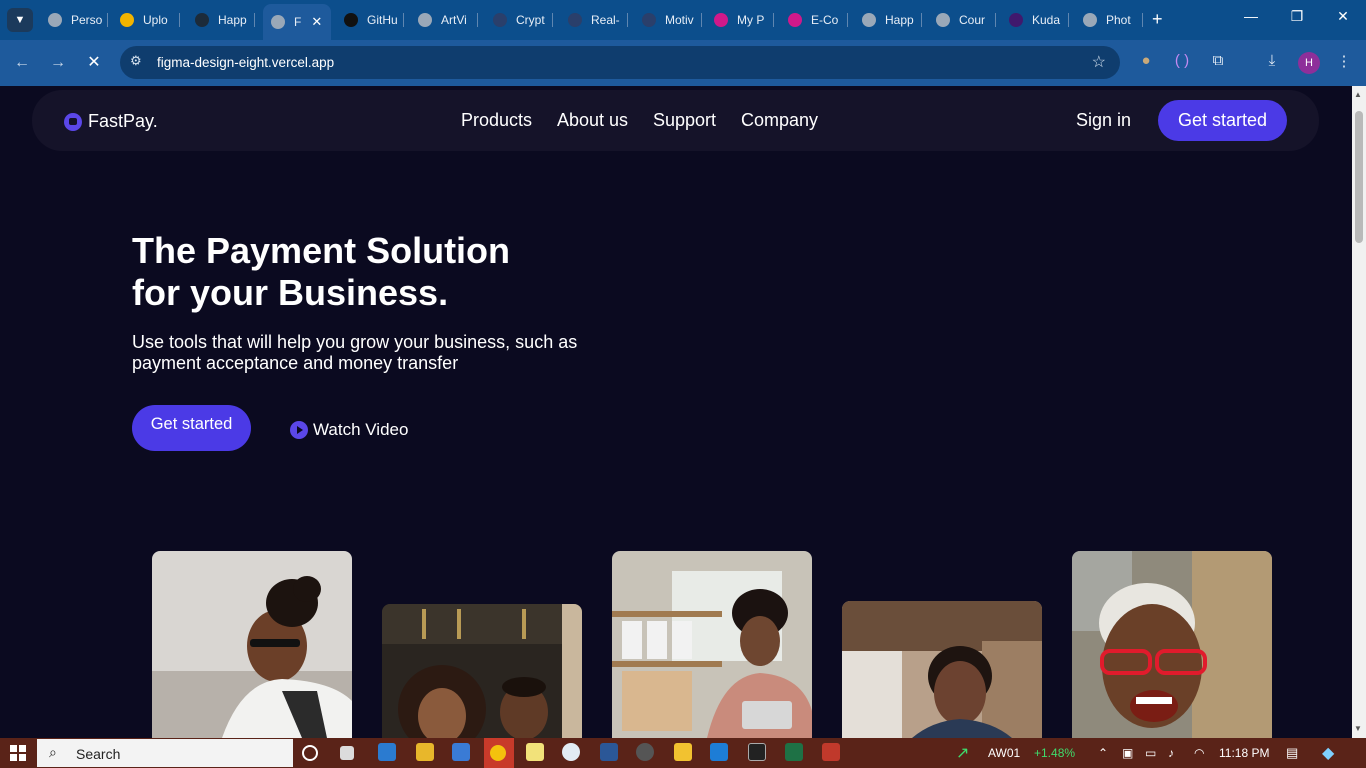  What do you see at coordinates (1099, 62) in the screenshot?
I see `bookmark-star-icon: ☆` at bounding box center [1099, 62].